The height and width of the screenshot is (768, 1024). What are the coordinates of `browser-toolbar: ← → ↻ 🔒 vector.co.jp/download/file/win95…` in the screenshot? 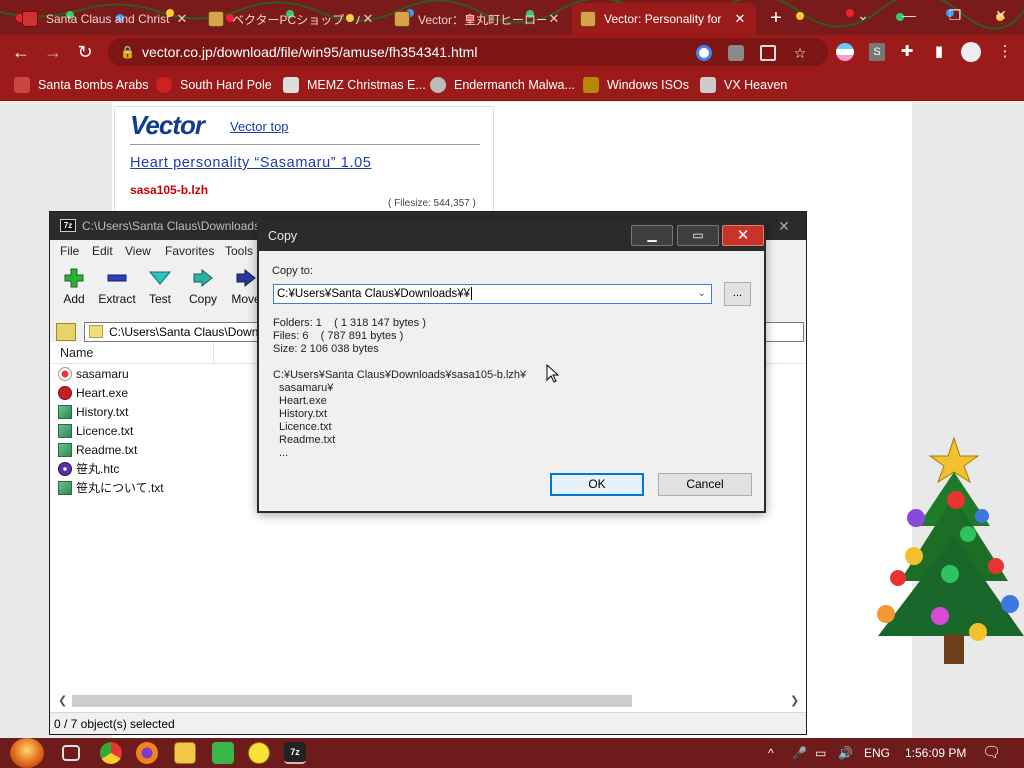 It's located at (512, 52).